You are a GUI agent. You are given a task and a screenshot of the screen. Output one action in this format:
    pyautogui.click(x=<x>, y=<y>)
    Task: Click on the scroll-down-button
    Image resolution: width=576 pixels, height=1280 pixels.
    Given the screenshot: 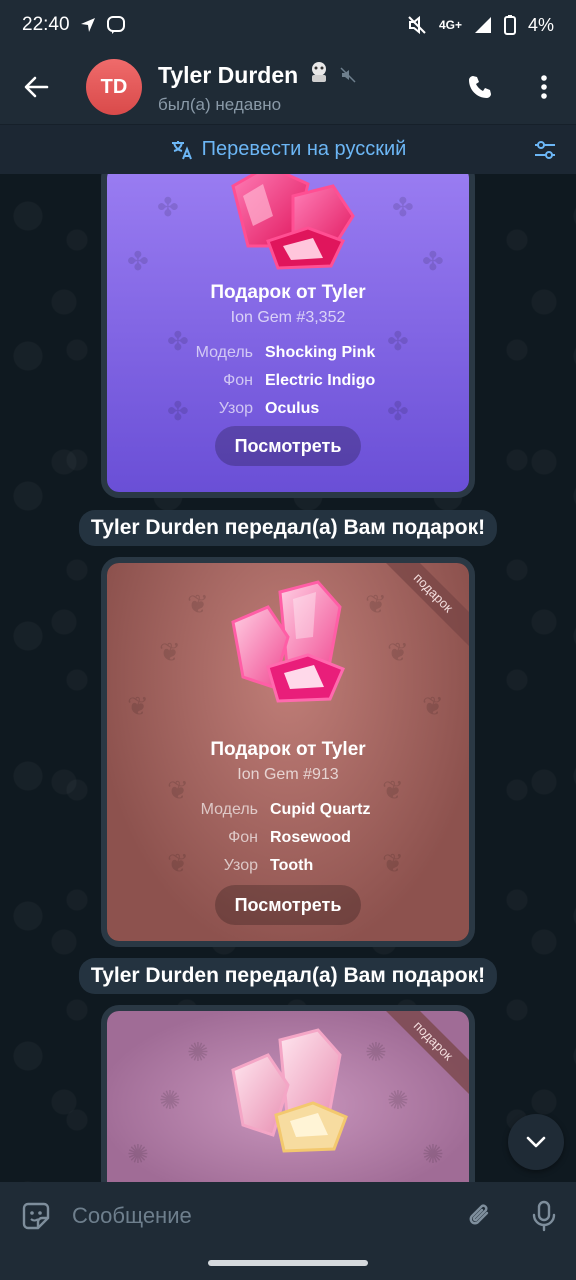 What is the action you would take?
    pyautogui.click(x=536, y=1142)
    